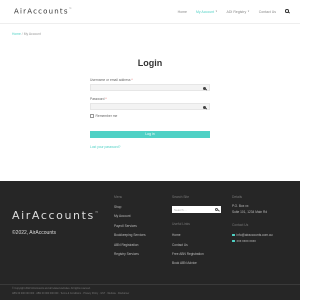 This screenshot has width=320, height=300. What do you see at coordinates (244, 241) in the screenshot?
I see `footer-phone: xxx xxxx xxxx` at bounding box center [244, 241].